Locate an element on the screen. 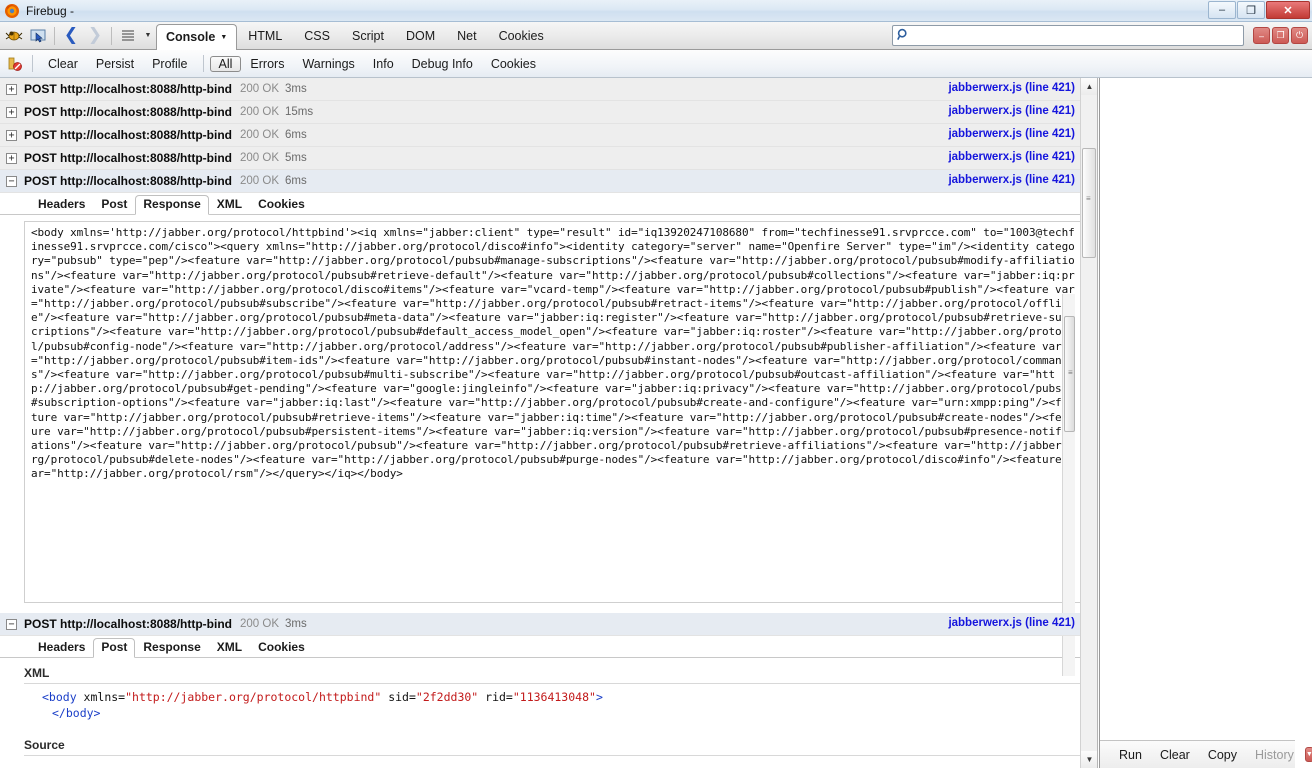 The width and height of the screenshot is (1312, 768). tab-console: Console ▼ is located at coordinates (197, 37).